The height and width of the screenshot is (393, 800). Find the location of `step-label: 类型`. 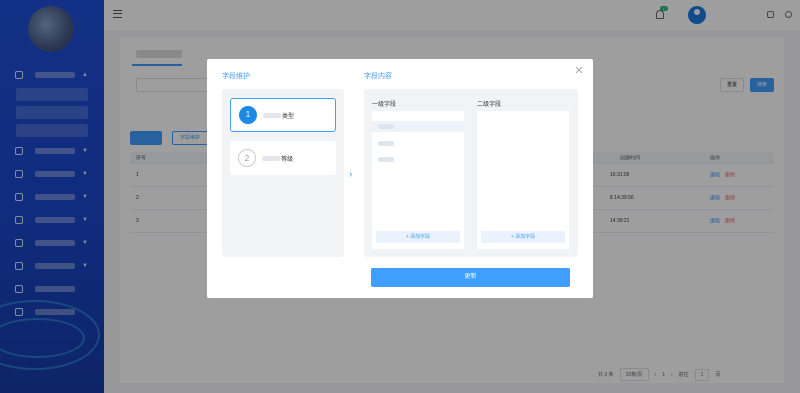

step-label: 类型 is located at coordinates (288, 116).